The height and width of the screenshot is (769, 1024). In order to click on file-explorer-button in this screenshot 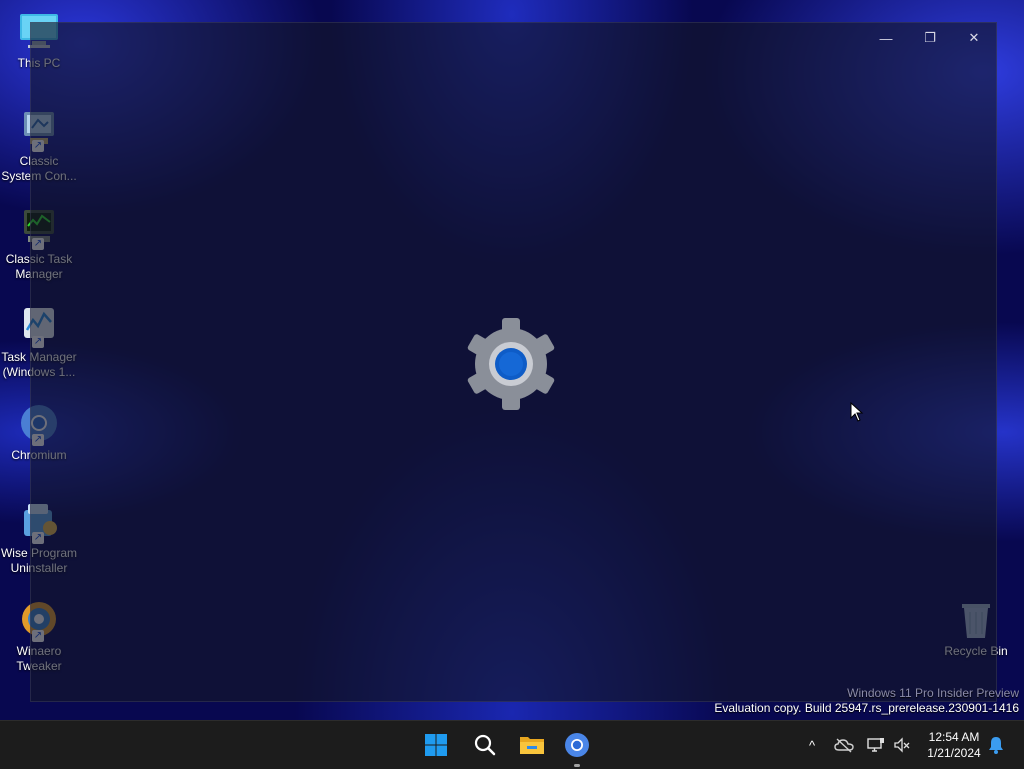, I will do `click(532, 745)`.